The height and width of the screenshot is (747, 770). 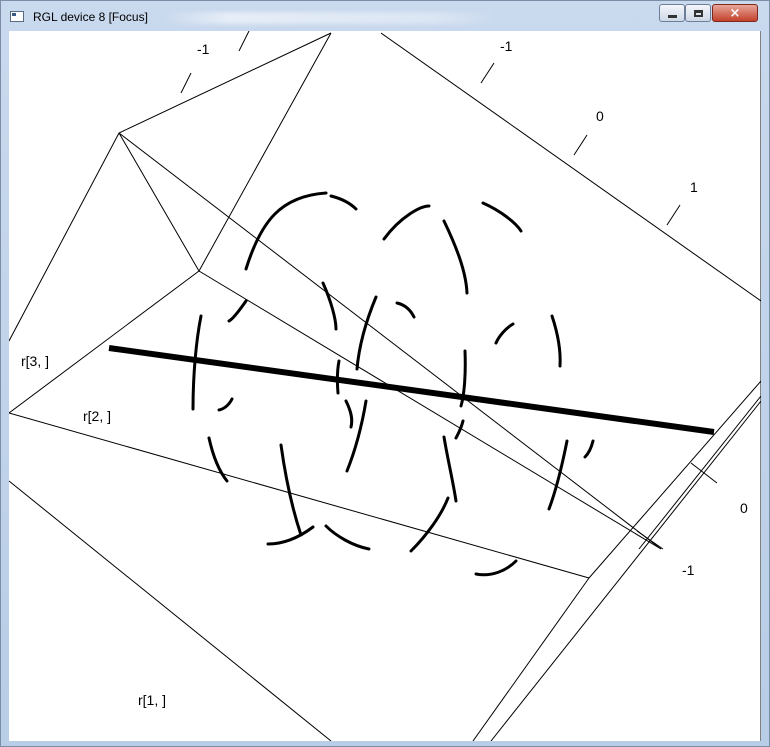 I want to click on maximize-button, so click(x=698, y=13).